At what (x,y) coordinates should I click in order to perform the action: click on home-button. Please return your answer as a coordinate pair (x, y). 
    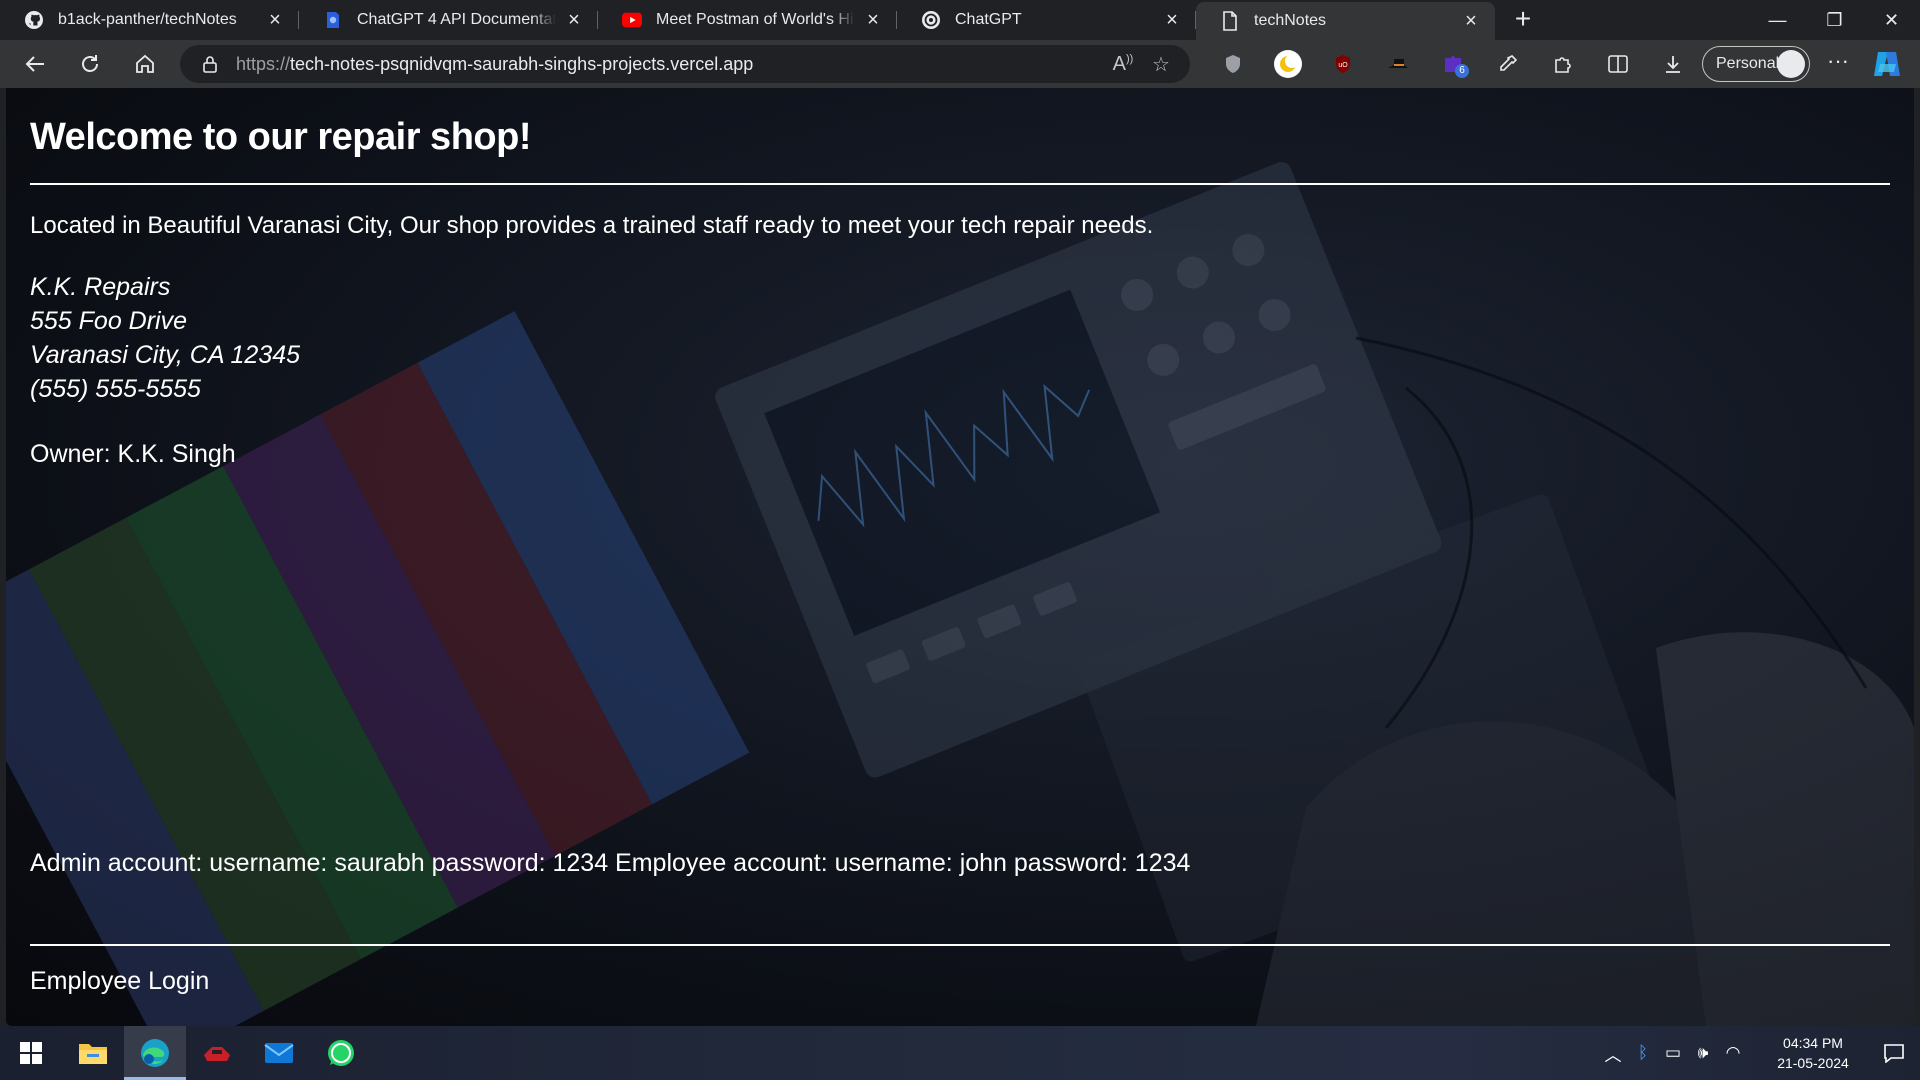
    Looking at the image, I should click on (145, 64).